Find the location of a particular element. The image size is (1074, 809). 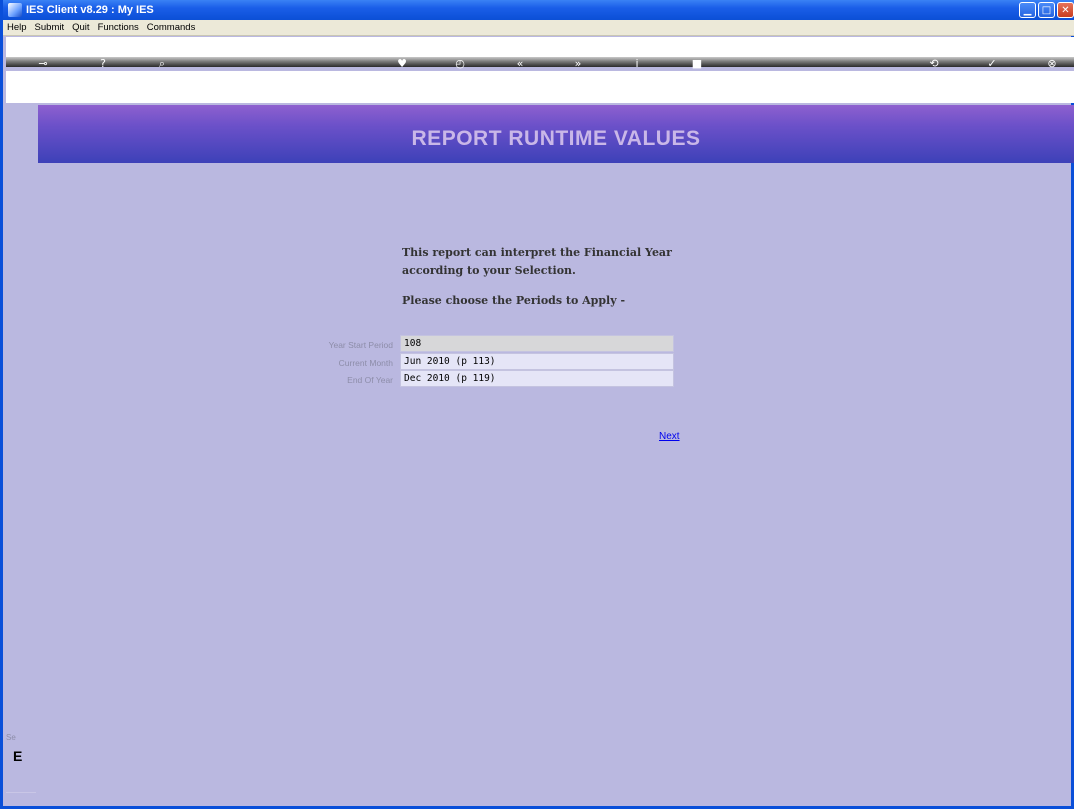

prompt-text: Please choose the Periods to Apply - is located at coordinates (514, 300).